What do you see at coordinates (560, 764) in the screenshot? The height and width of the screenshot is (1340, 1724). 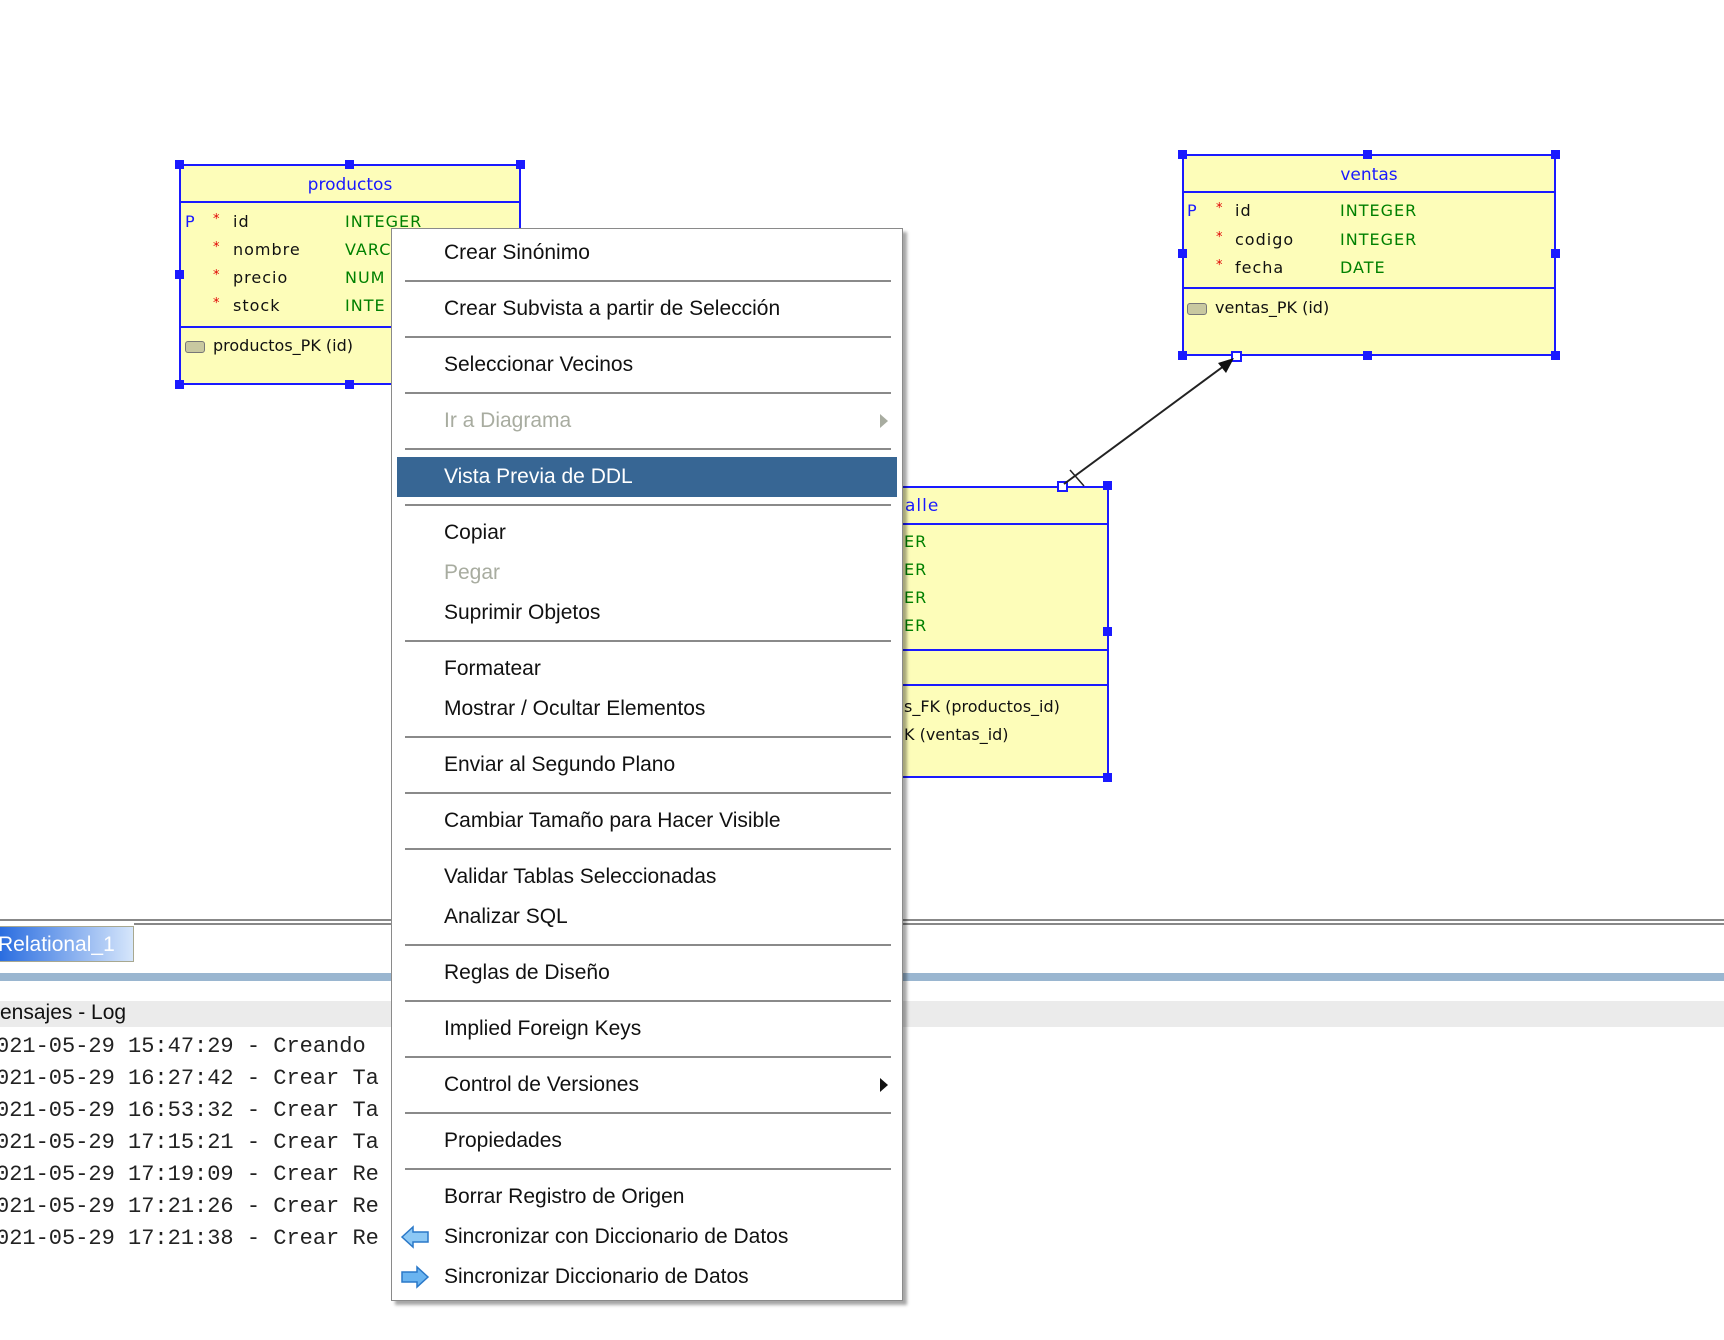 I see `menu-label: Enviar al Segundo Plano` at bounding box center [560, 764].